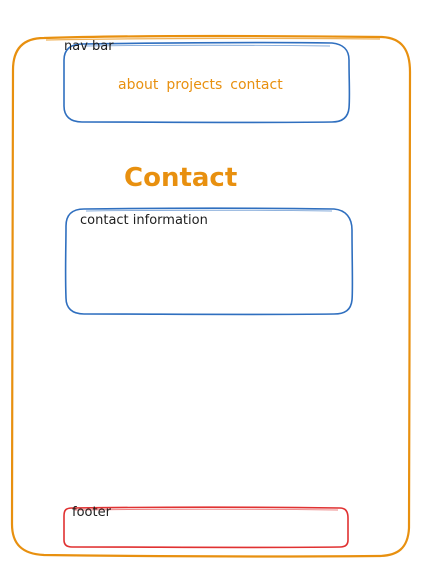 This screenshot has width=426, height=575. I want to click on nav-links: about projects contact, so click(200, 85).